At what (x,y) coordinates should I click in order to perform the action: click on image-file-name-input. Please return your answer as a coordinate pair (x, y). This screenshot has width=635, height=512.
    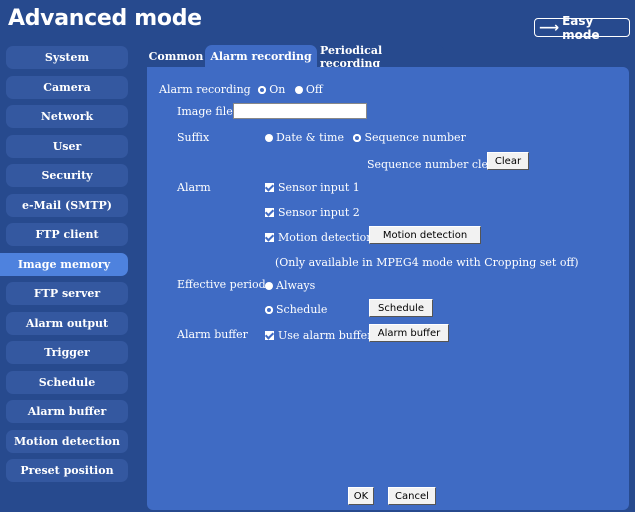
    Looking at the image, I should click on (300, 111).